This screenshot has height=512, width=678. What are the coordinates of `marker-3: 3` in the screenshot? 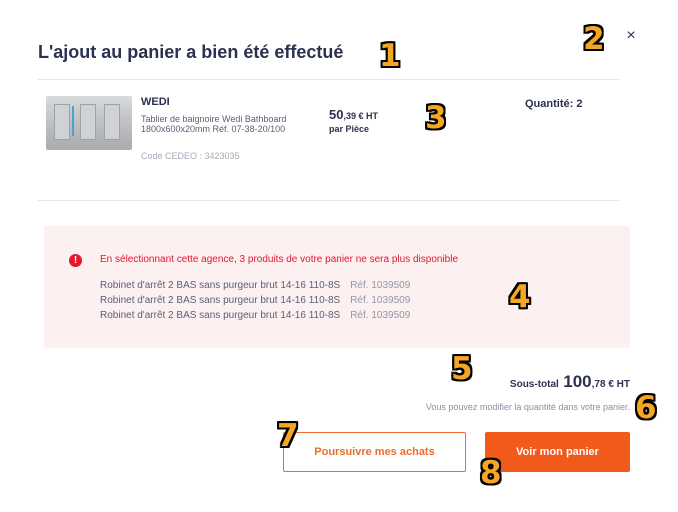 It's located at (436, 118).